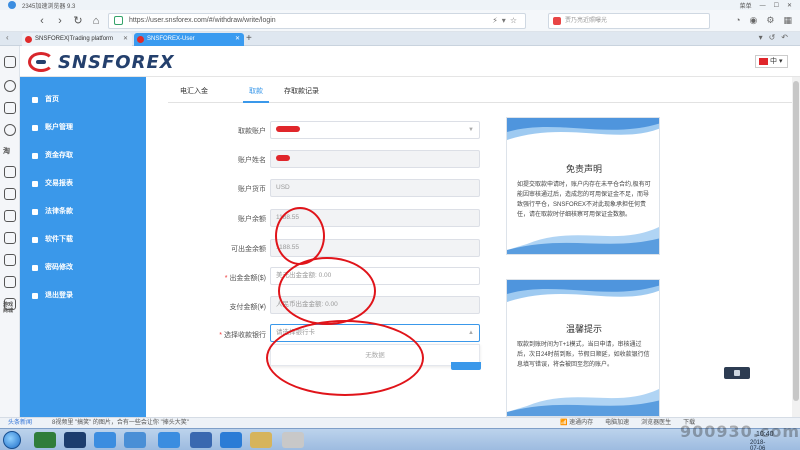 The height and width of the screenshot is (450, 800). I want to click on new-tab-button: +, so click(249, 38).